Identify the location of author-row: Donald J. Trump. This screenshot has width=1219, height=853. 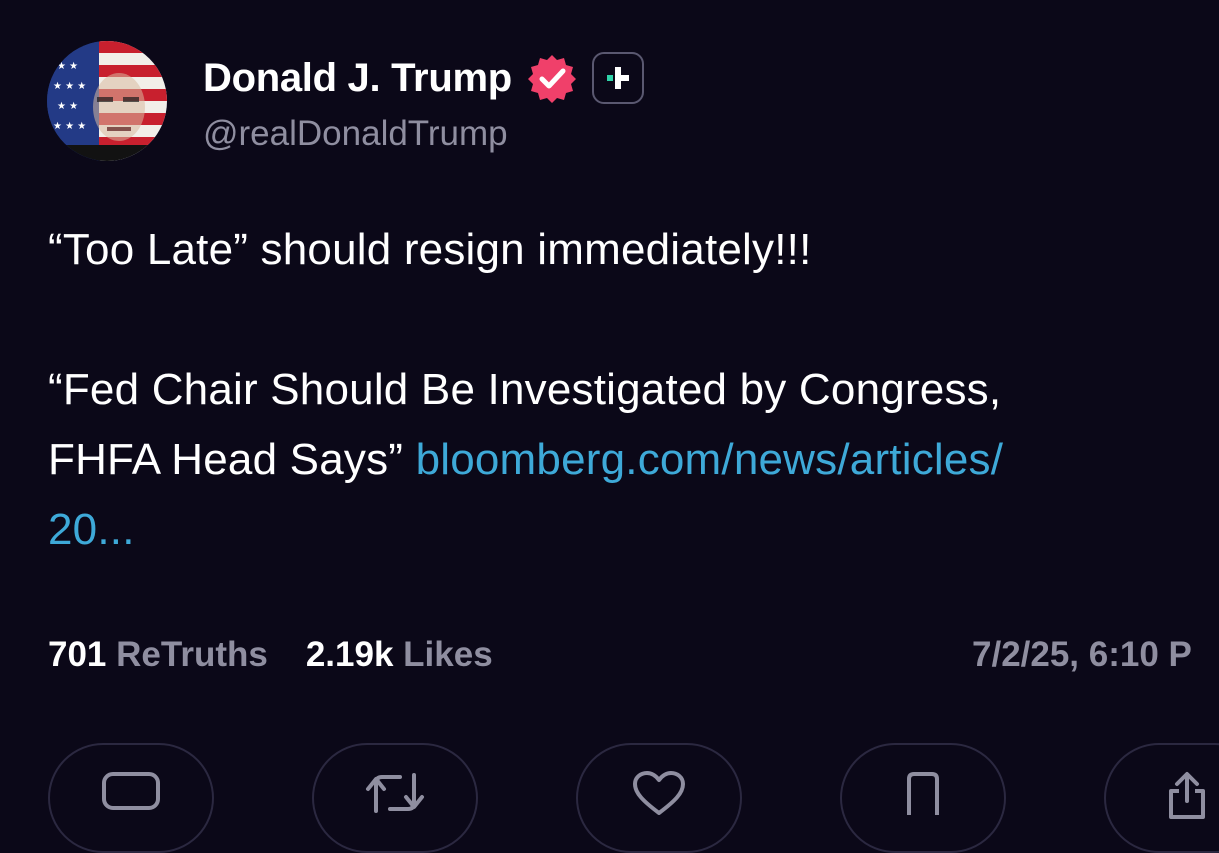
(423, 78).